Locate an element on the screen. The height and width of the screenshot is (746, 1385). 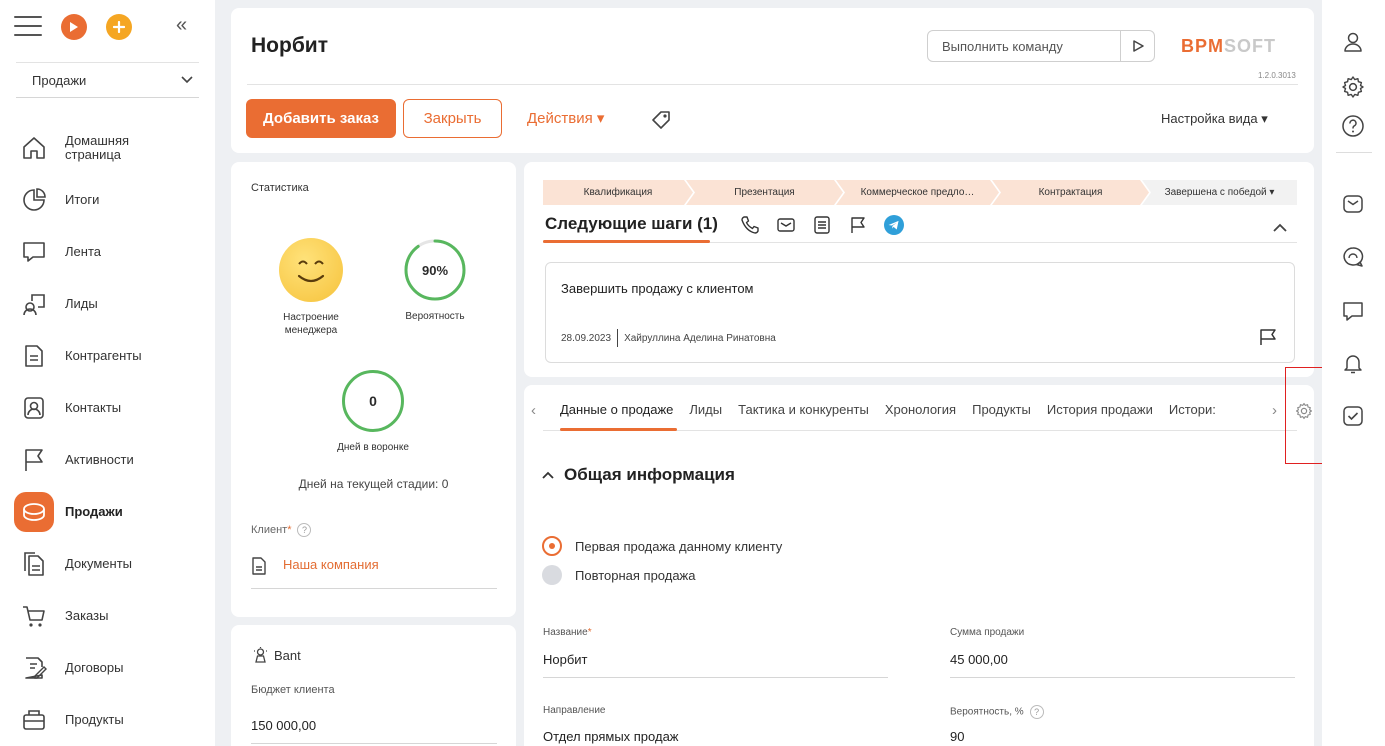
budget-label: Бюджет клиента is located at coordinates (293, 690).